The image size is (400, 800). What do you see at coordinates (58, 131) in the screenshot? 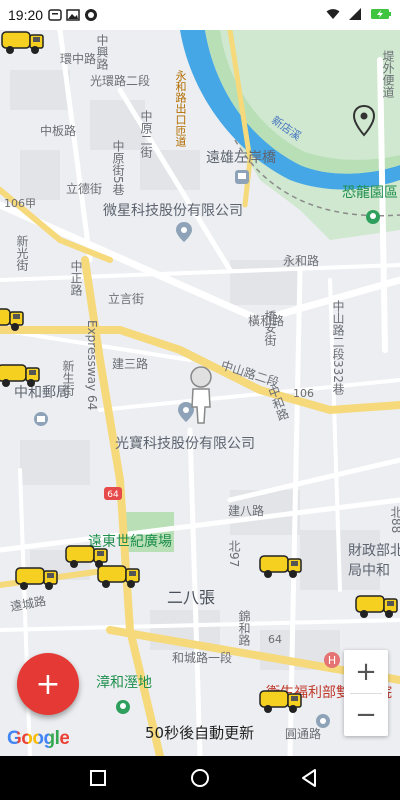
I see `label-zhongban-road: 中板路` at bounding box center [58, 131].